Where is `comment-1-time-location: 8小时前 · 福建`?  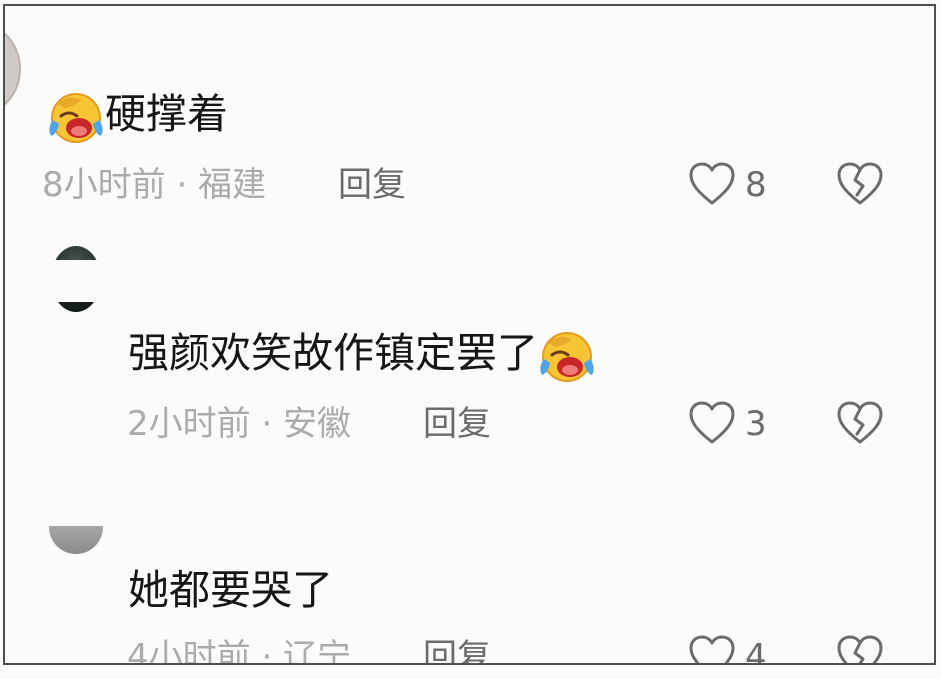 comment-1-time-location: 8小时前 · 福建 is located at coordinates (154, 185).